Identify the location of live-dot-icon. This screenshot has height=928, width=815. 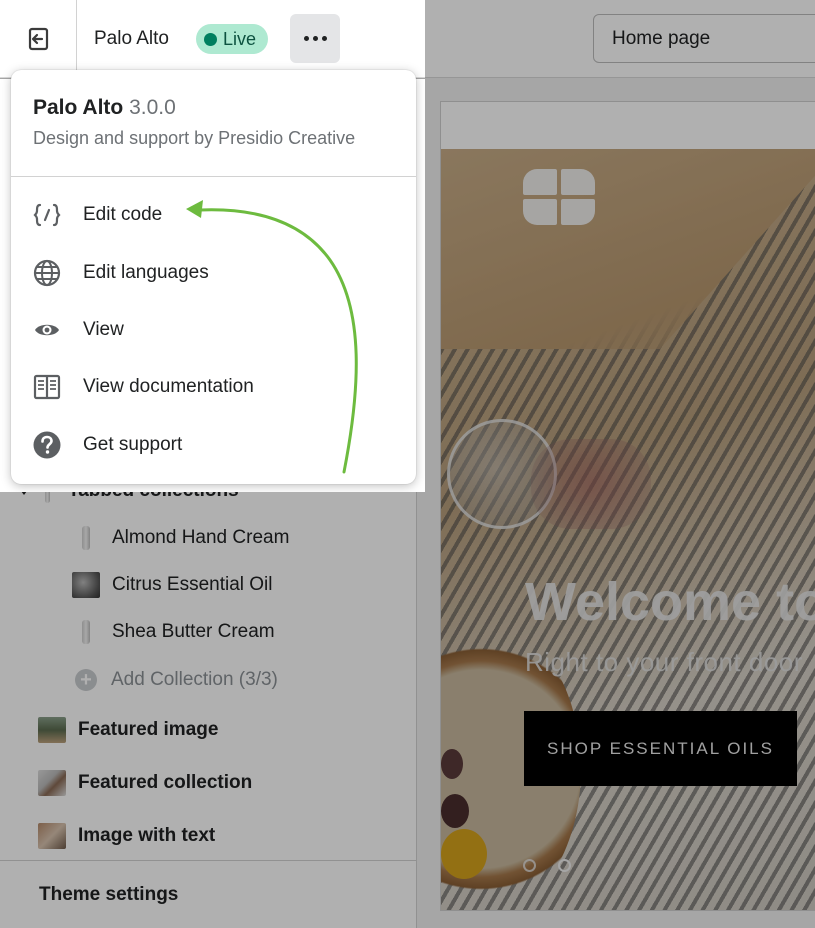
(210, 39).